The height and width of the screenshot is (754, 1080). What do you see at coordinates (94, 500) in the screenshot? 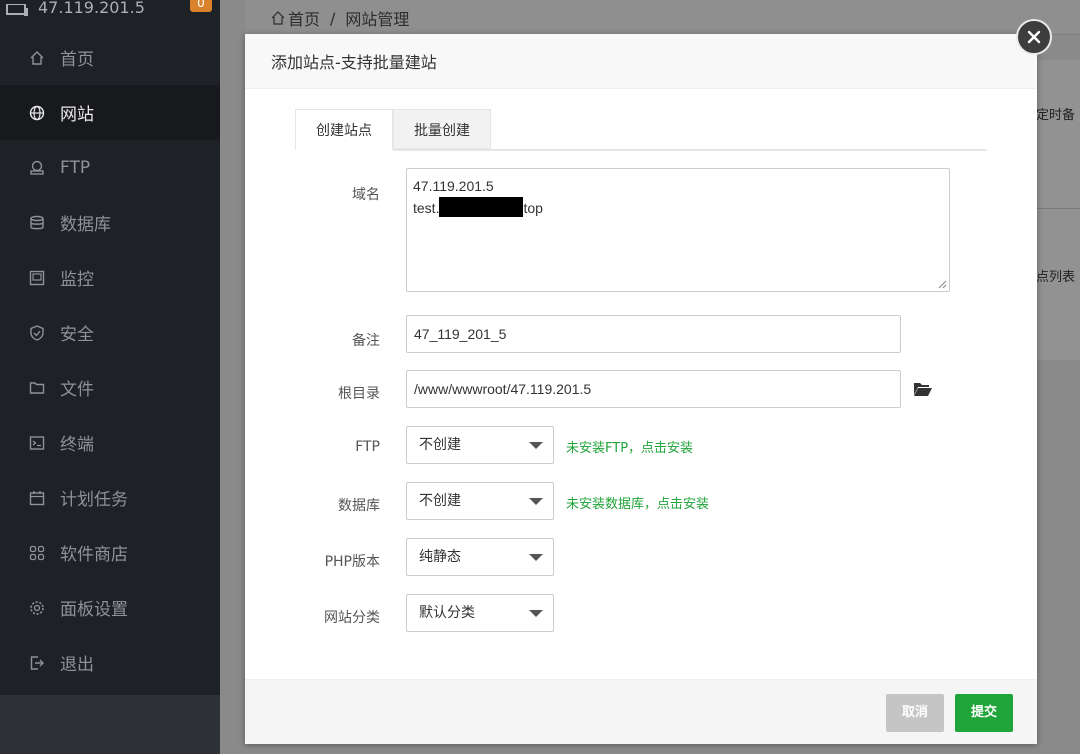
I see `sidebar-item-label: 计划任务` at bounding box center [94, 500].